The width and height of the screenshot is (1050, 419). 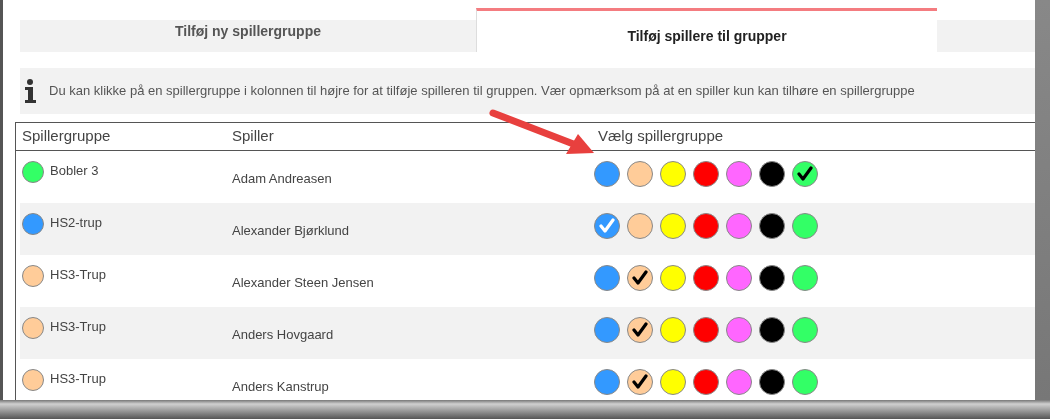 What do you see at coordinates (74, 171) in the screenshot?
I see `group-name: Bobler 3` at bounding box center [74, 171].